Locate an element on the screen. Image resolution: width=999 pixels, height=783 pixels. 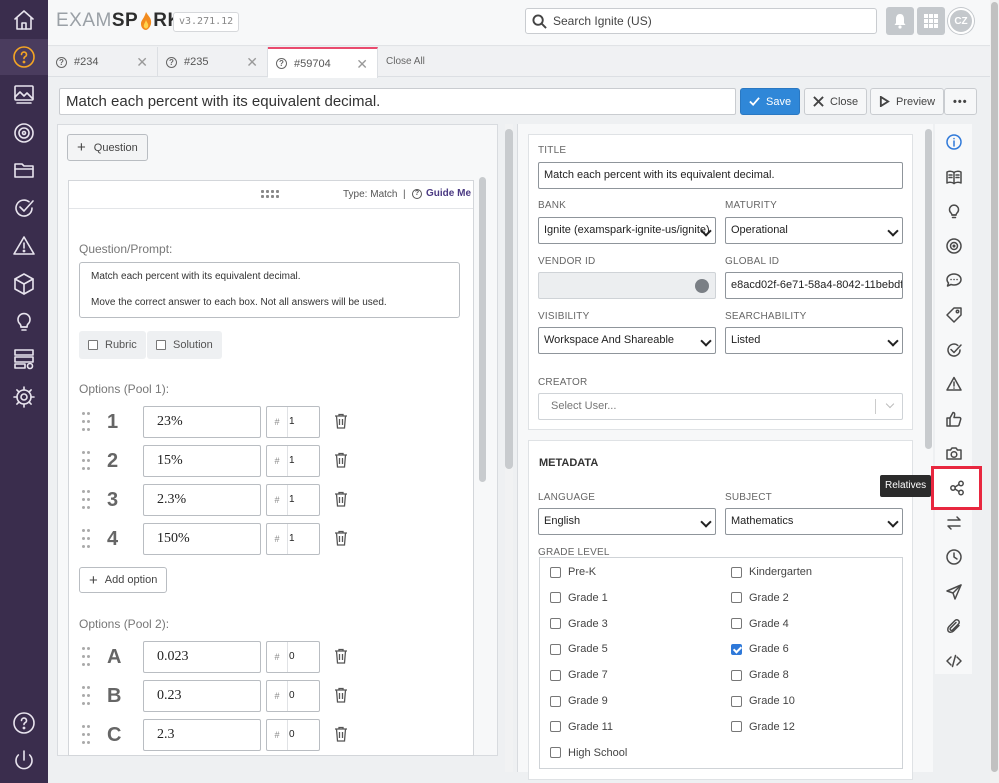
avatar: CZ is located at coordinates (961, 21).